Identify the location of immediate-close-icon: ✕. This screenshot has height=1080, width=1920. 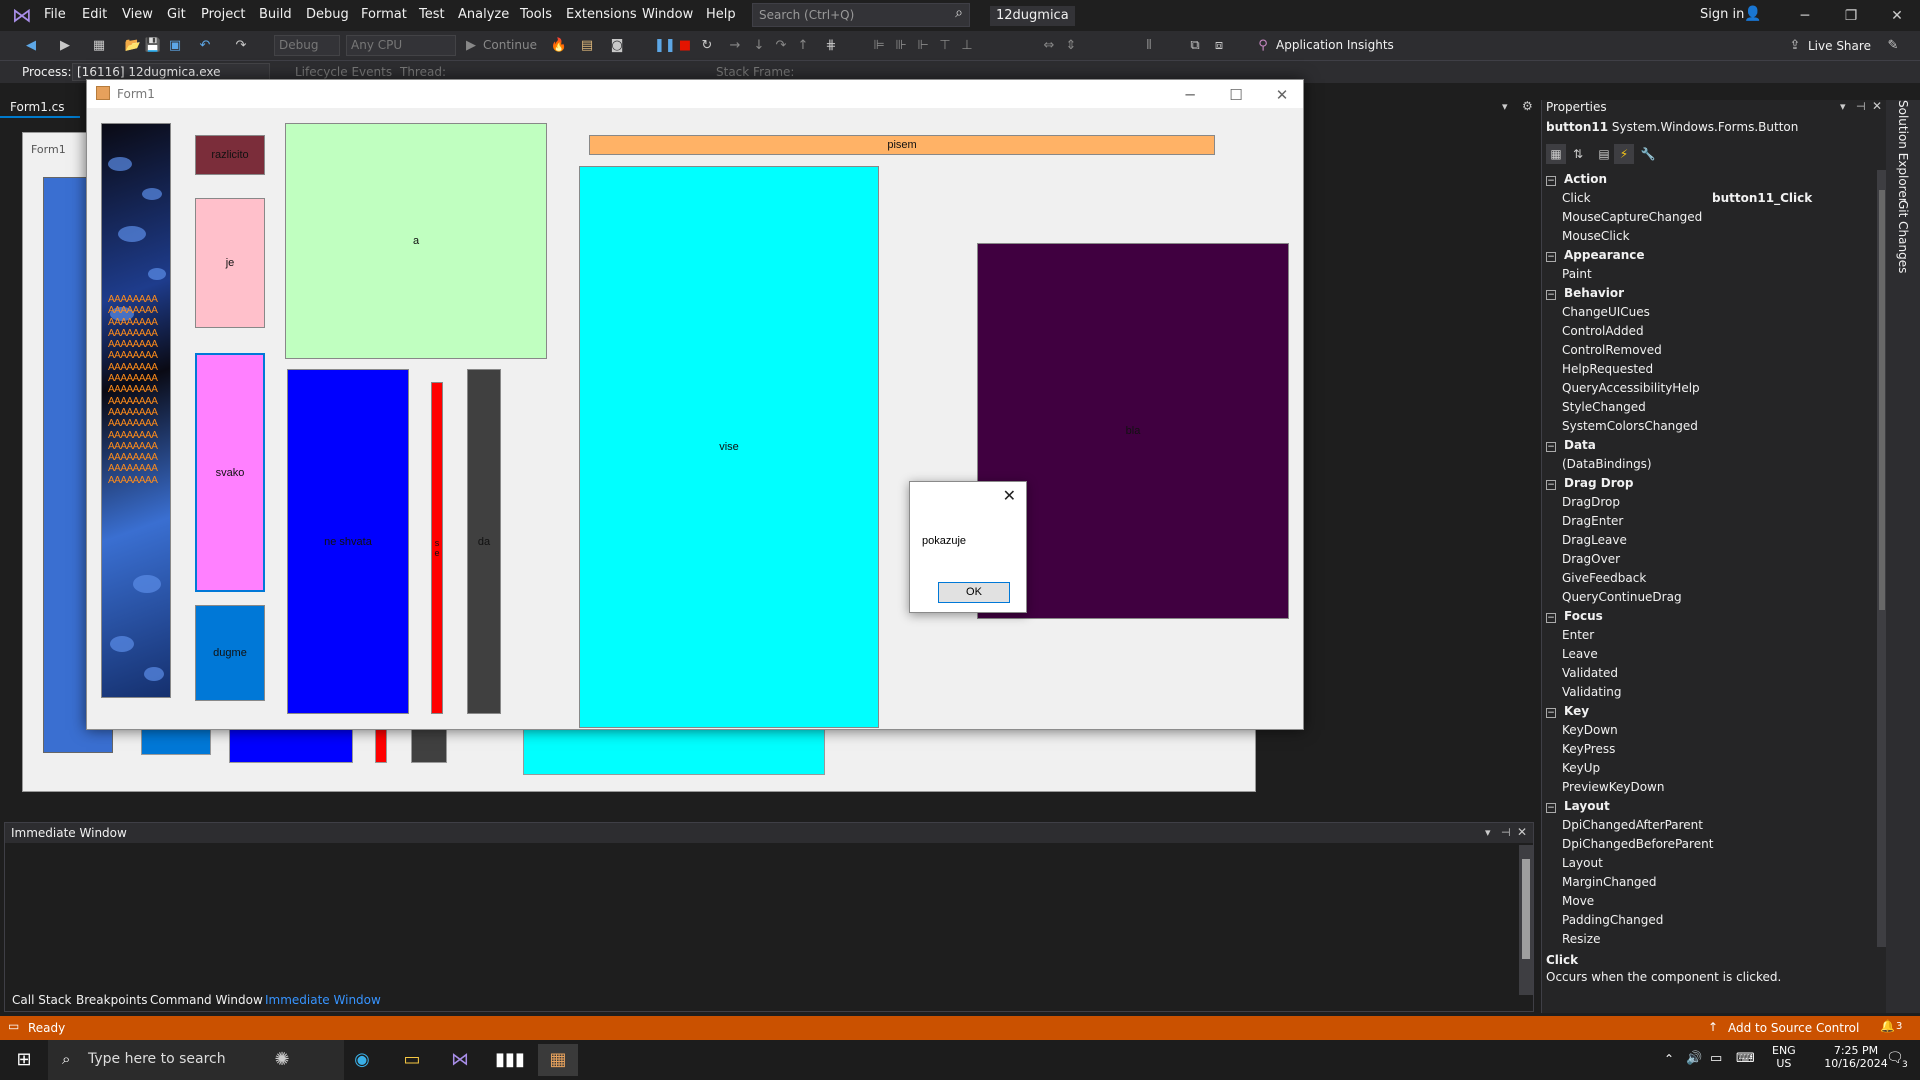
(1522, 832).